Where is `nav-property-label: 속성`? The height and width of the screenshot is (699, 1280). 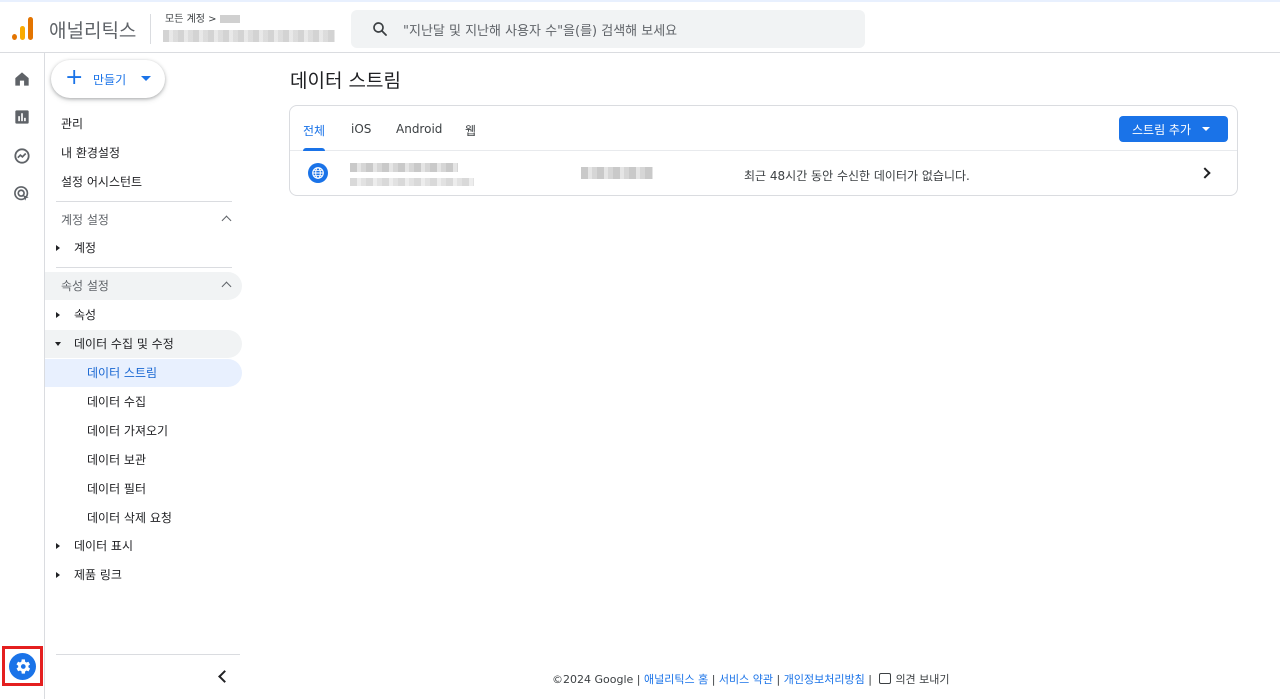 nav-property-label: 속성 is located at coordinates (85, 315).